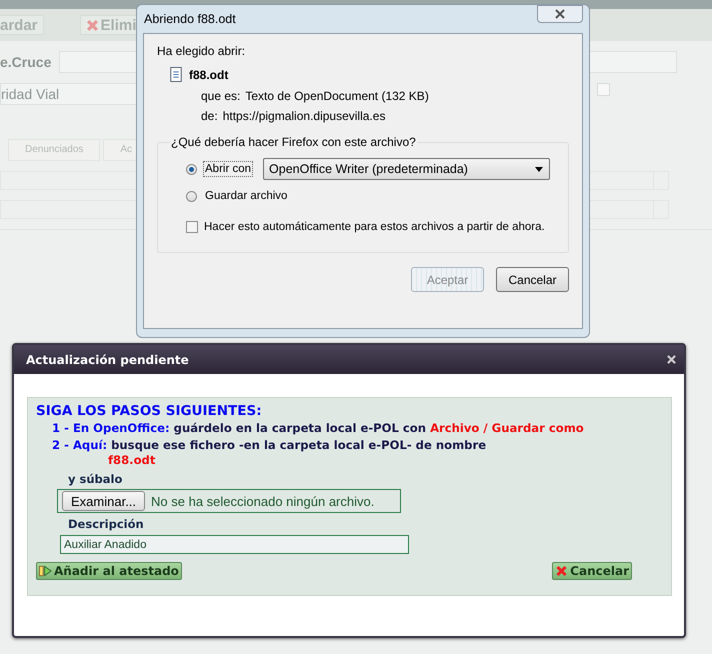  Describe the element at coordinates (532, 279) in the screenshot. I see `dialog-button: Cancelar` at that location.